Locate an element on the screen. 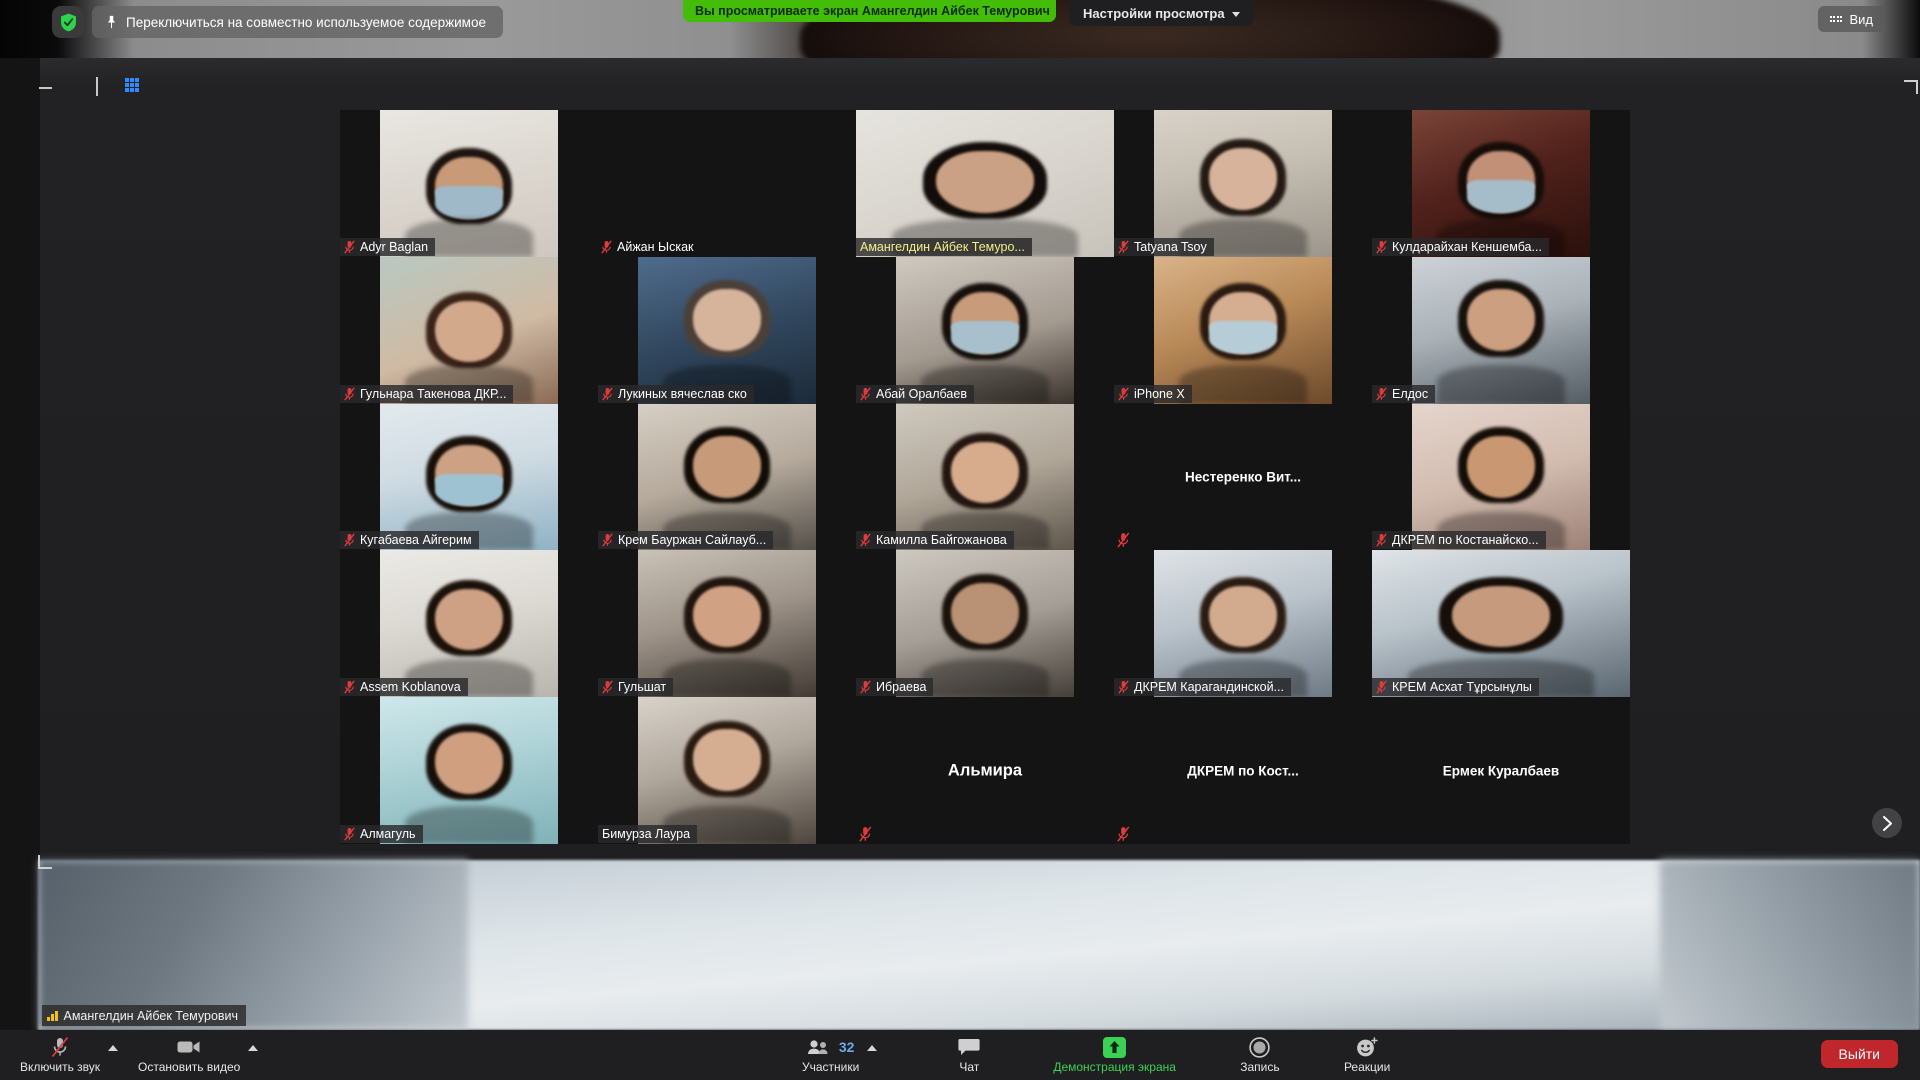 This screenshot has width=1920, height=1080. participant-center-name: Ермек Куралбаев is located at coordinates (1501, 771).